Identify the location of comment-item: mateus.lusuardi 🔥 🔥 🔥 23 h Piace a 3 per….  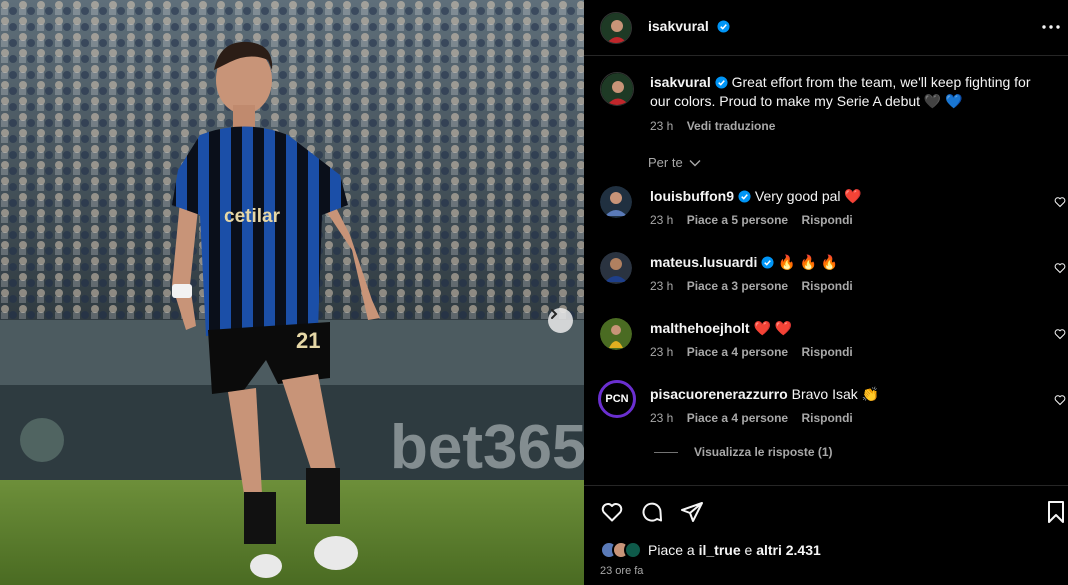
(826, 281).